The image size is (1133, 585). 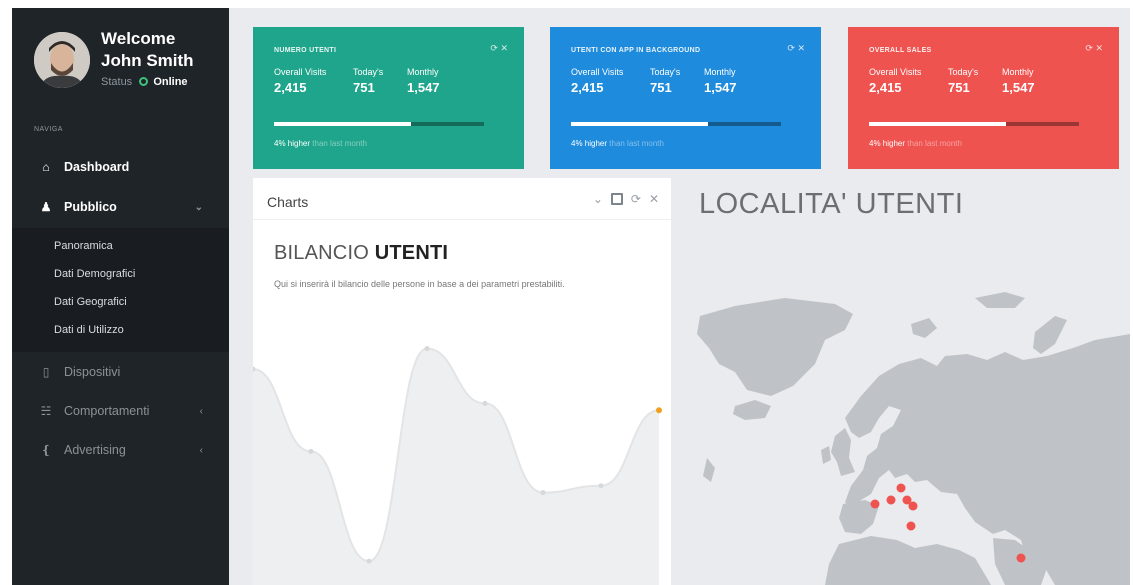 I want to click on landmass-arctic-islands, so click(x=1000, y=300).